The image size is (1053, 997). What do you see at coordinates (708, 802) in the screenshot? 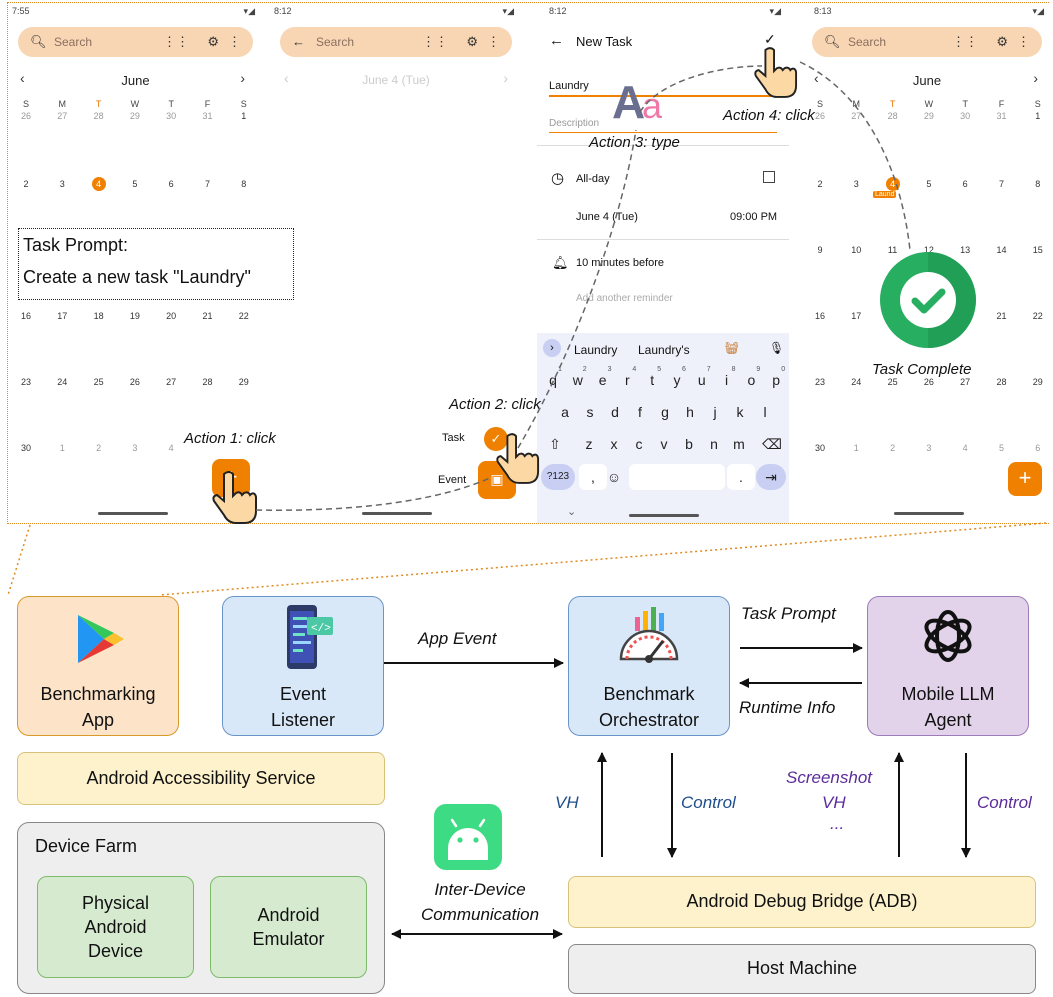
I see `edge-control: Control` at bounding box center [708, 802].